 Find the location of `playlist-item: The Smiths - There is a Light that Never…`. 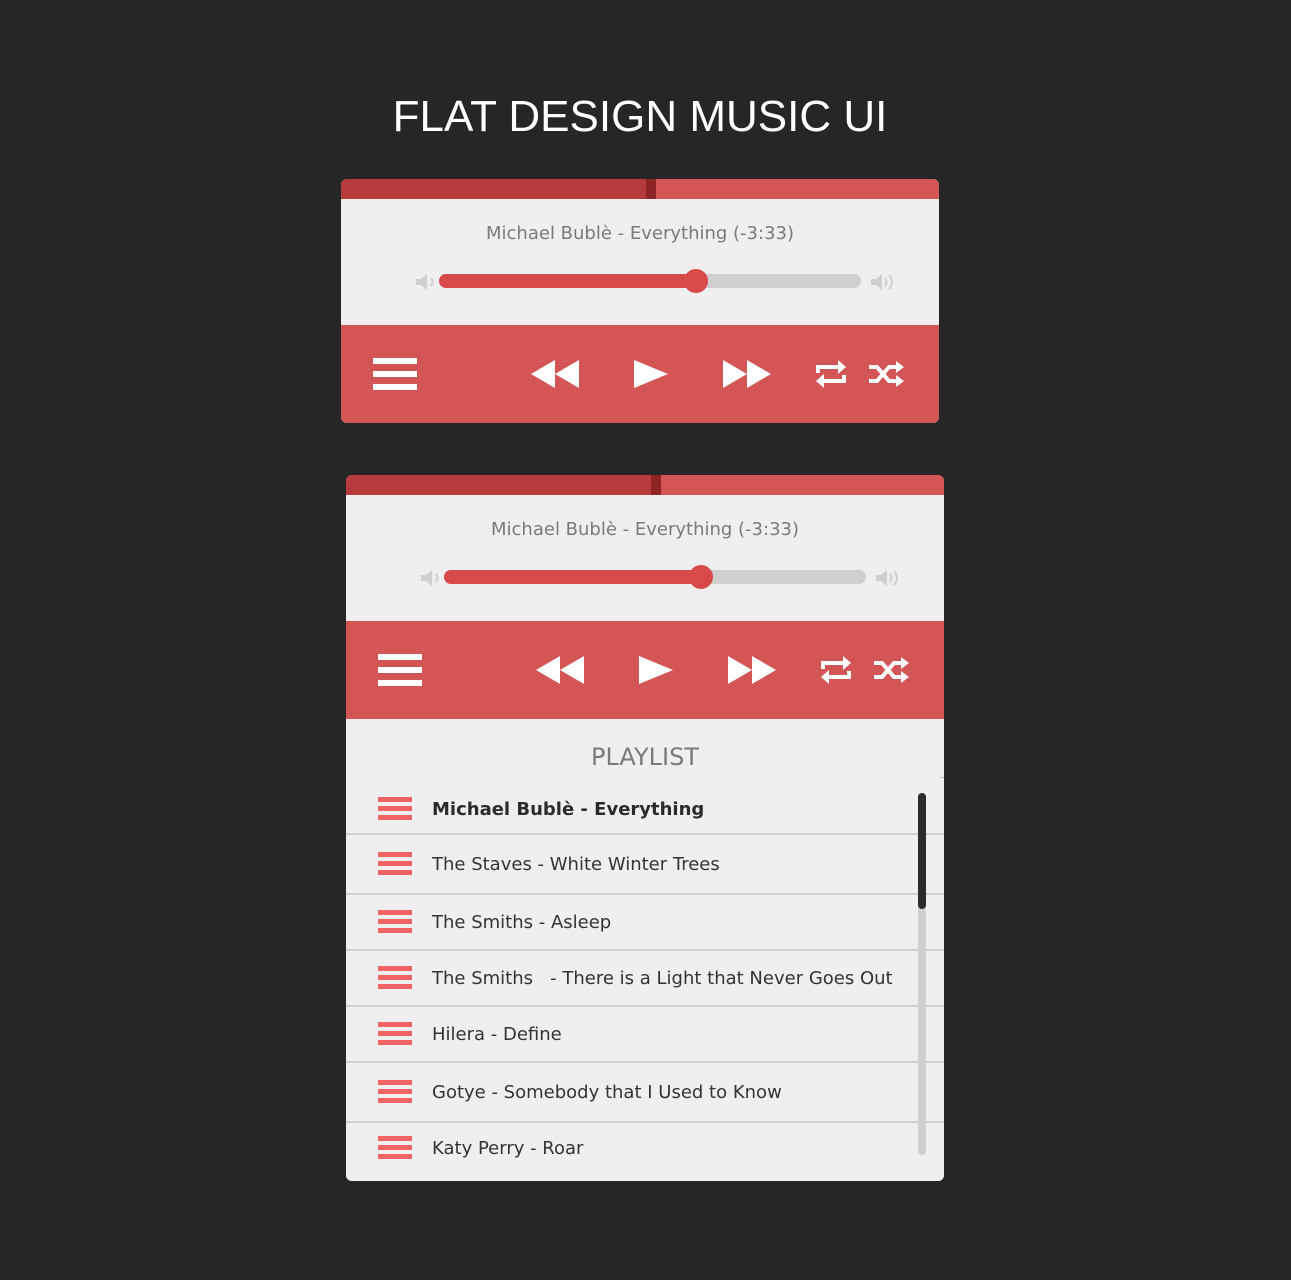

playlist-item: The Smiths - There is a Light that Never… is located at coordinates (645, 979).